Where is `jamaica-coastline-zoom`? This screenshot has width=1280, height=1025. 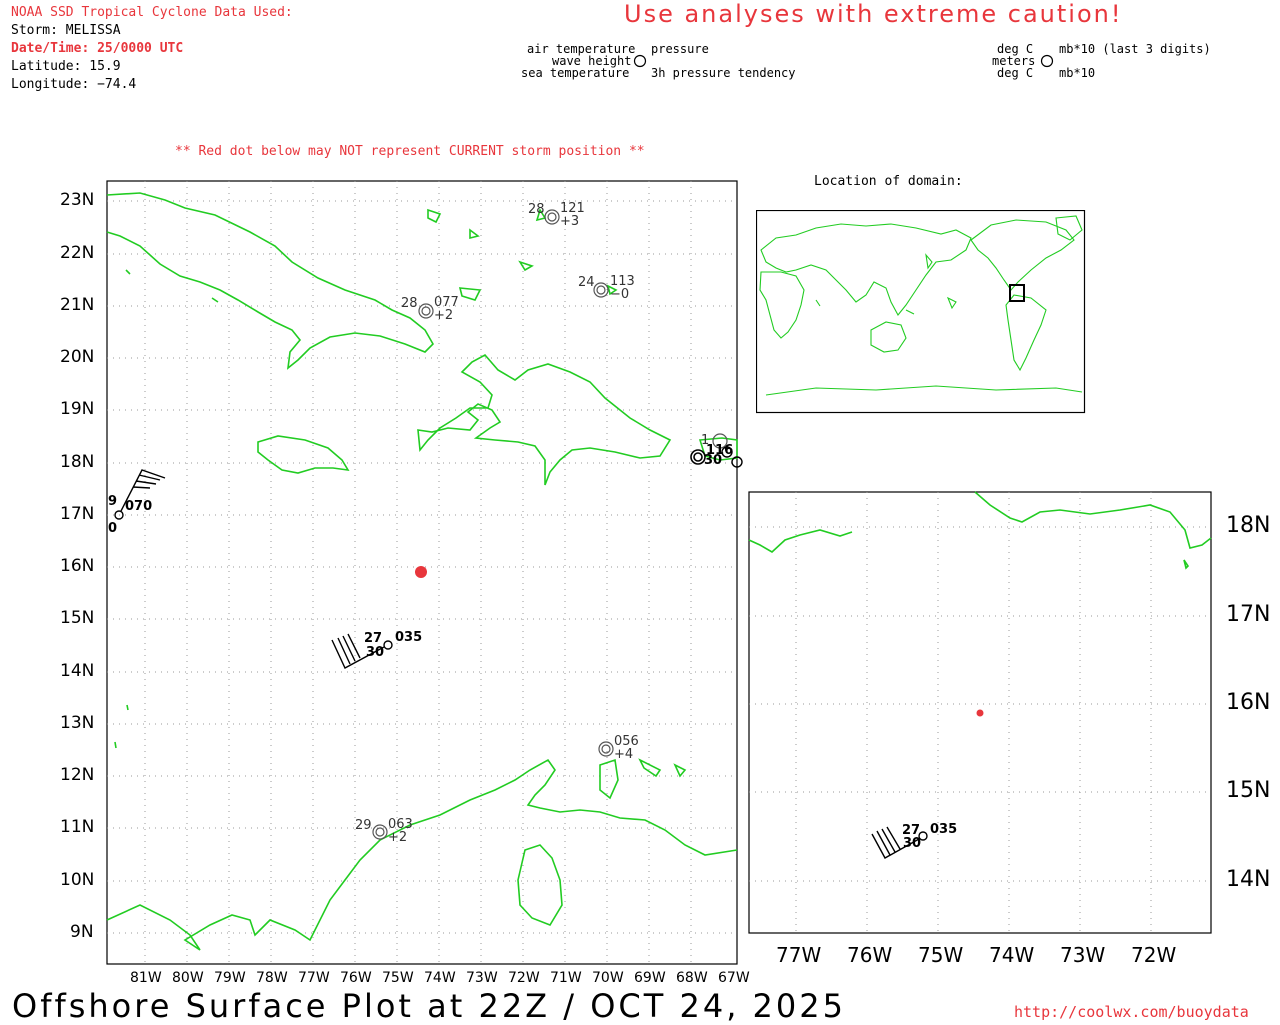
jamaica-coastline-zoom is located at coordinates (800, 541).